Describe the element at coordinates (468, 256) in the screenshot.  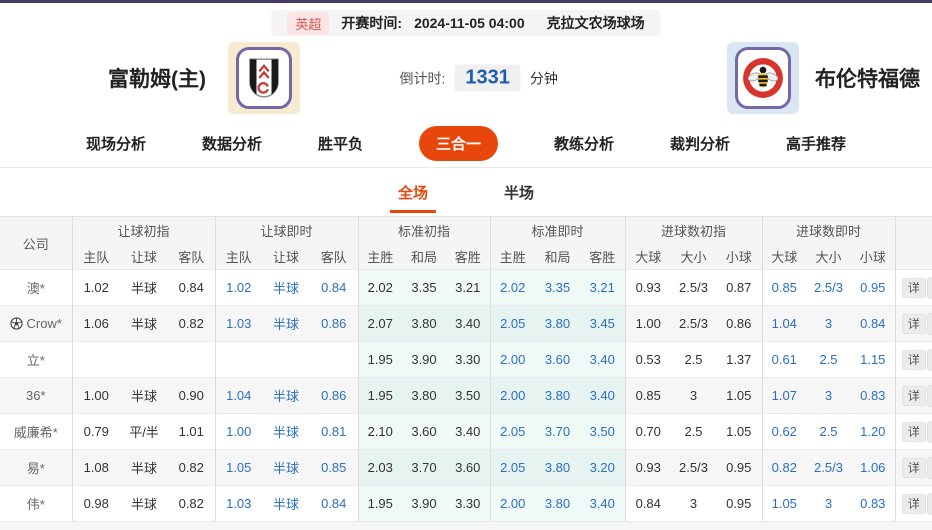
I see `sub-header-standard-initial-2: 客胜` at that location.